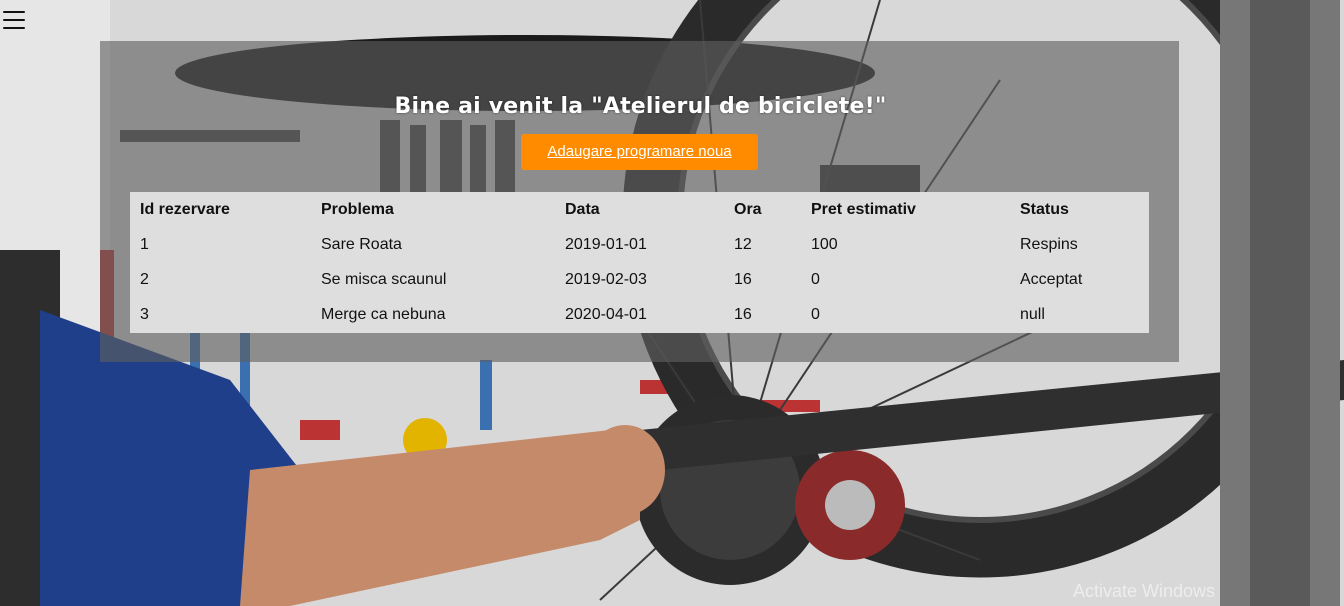 This screenshot has width=1344, height=606. Describe the element at coordinates (606, 314) in the screenshot. I see `cell-date: 2020-04-01` at that location.